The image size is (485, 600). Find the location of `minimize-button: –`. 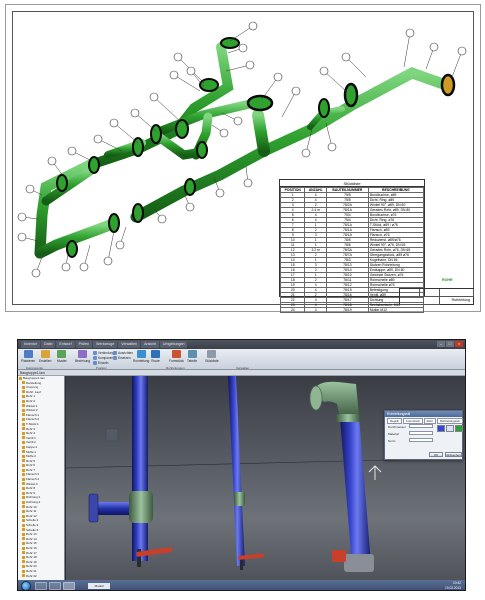

minimize-button: – is located at coordinates (441, 344).